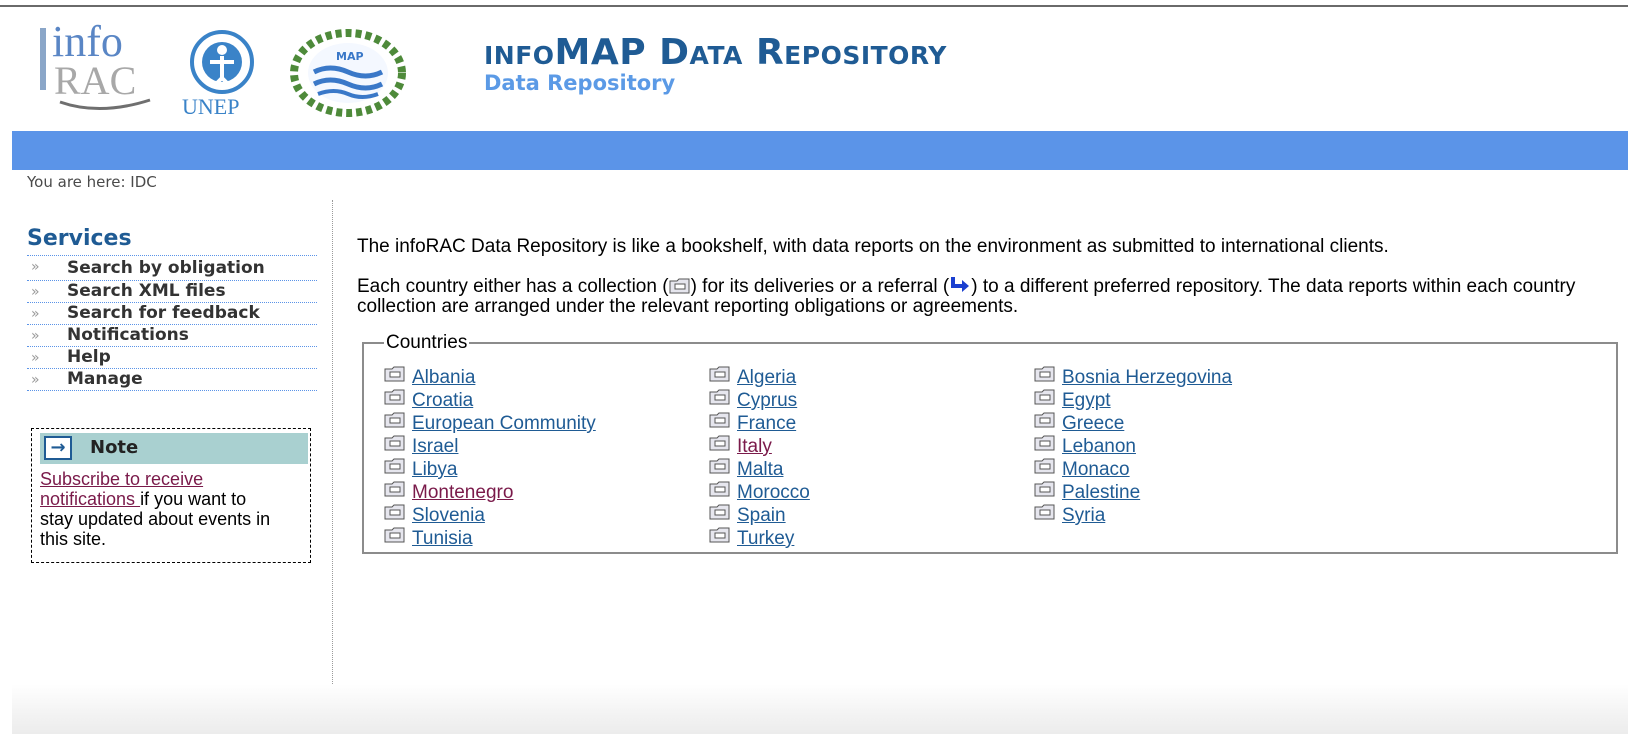 Image resolution: width=1628 pixels, height=734 pixels. I want to click on country-link: Albania, so click(443, 377).